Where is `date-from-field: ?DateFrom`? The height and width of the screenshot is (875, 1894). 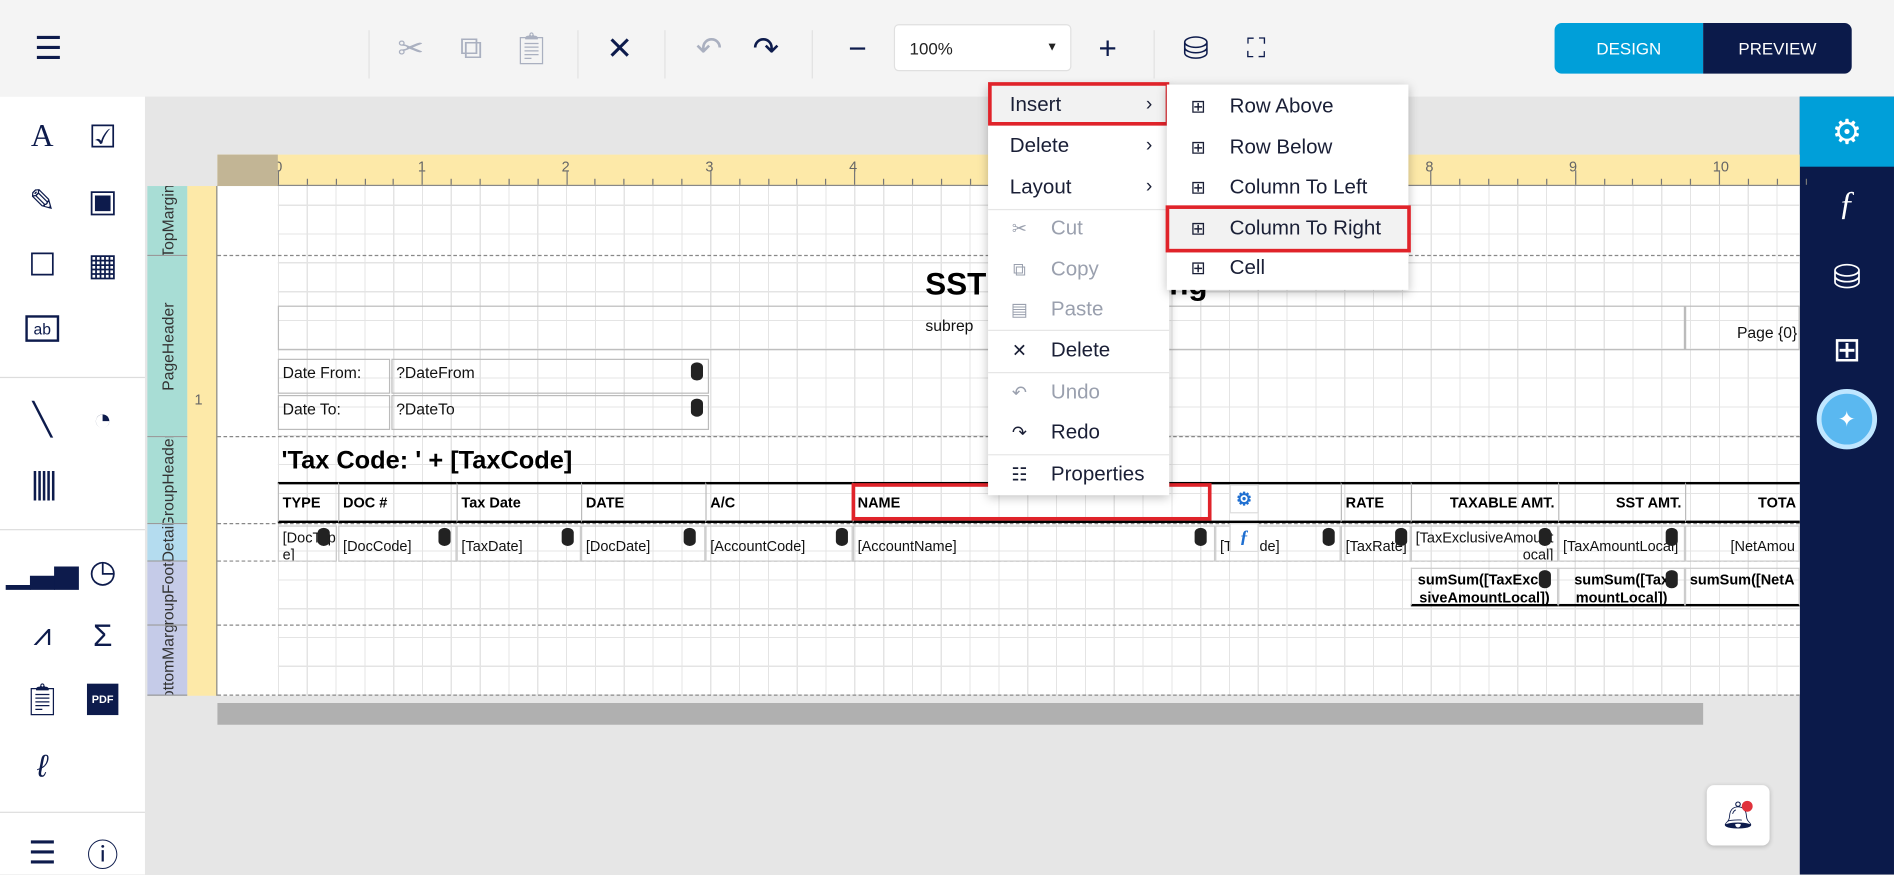
date-from-field: ?DateFrom is located at coordinates (550, 376).